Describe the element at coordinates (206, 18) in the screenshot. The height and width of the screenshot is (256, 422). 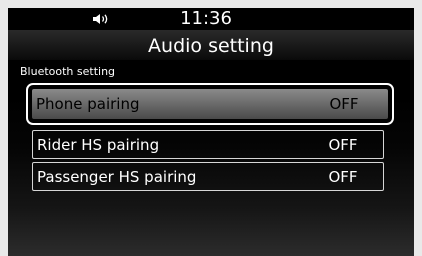
I see `clock: 11:36` at that location.